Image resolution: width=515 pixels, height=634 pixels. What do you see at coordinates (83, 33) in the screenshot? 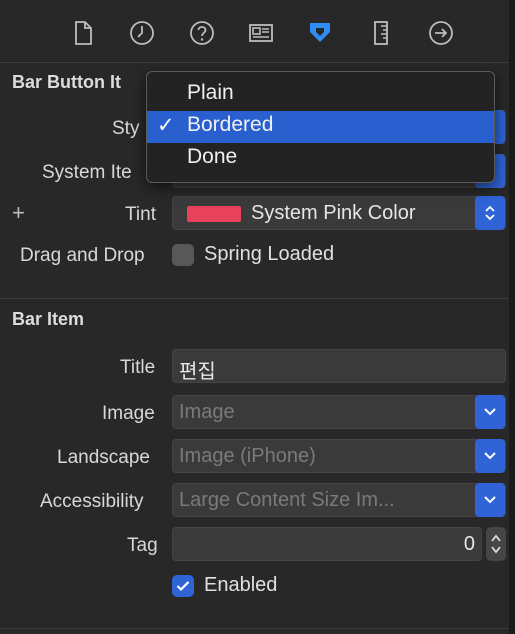
I see `file-icon` at bounding box center [83, 33].